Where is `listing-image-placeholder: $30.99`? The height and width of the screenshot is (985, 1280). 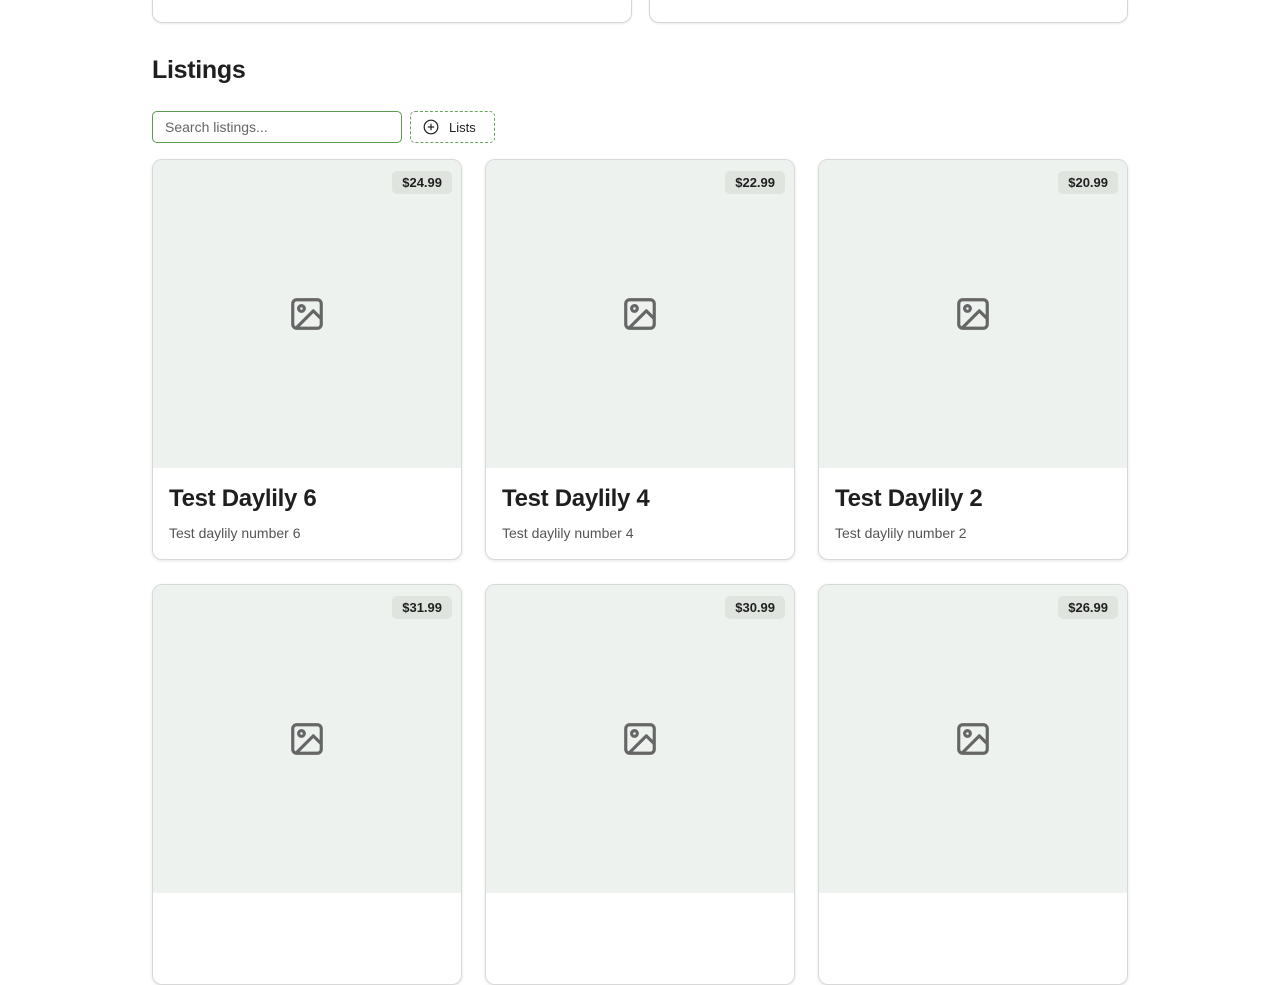
listing-image-placeholder: $30.99 is located at coordinates (640, 739).